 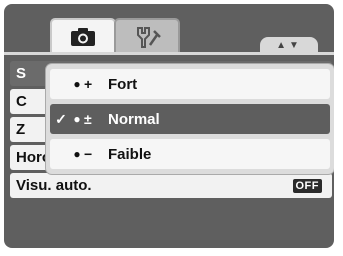 What do you see at coordinates (88, 84) in the screenshot?
I see `sign-plus: +` at bounding box center [88, 84].